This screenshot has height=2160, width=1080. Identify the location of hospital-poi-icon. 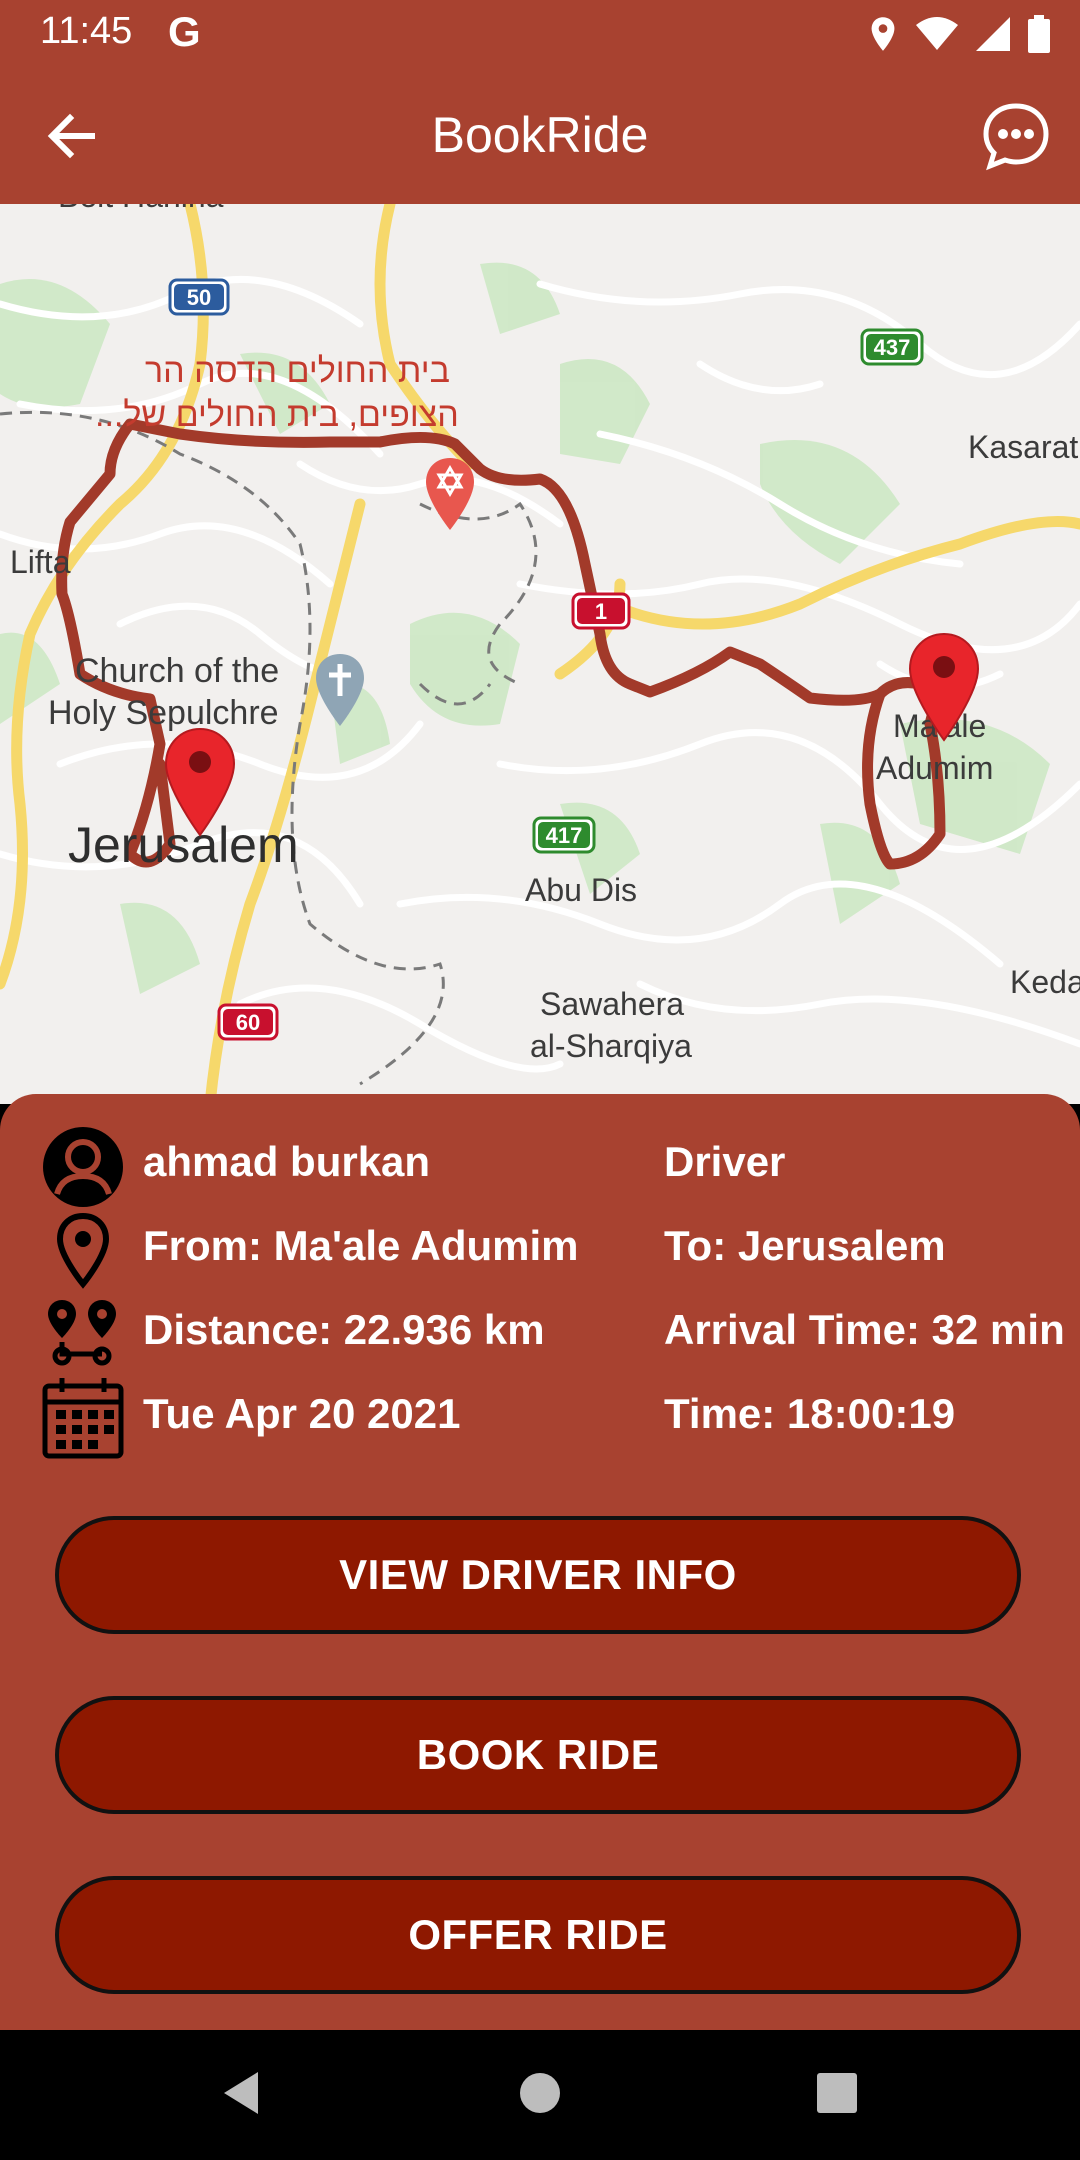
(450, 494).